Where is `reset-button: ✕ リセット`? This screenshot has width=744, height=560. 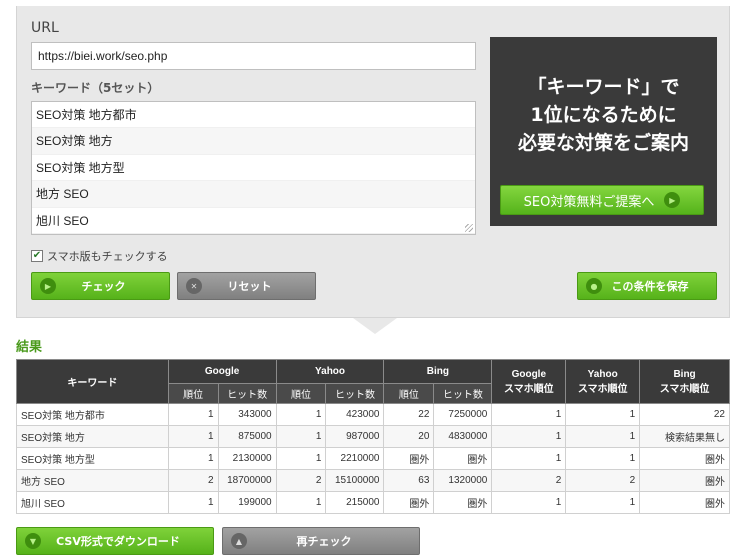 reset-button: ✕ リセット is located at coordinates (246, 286).